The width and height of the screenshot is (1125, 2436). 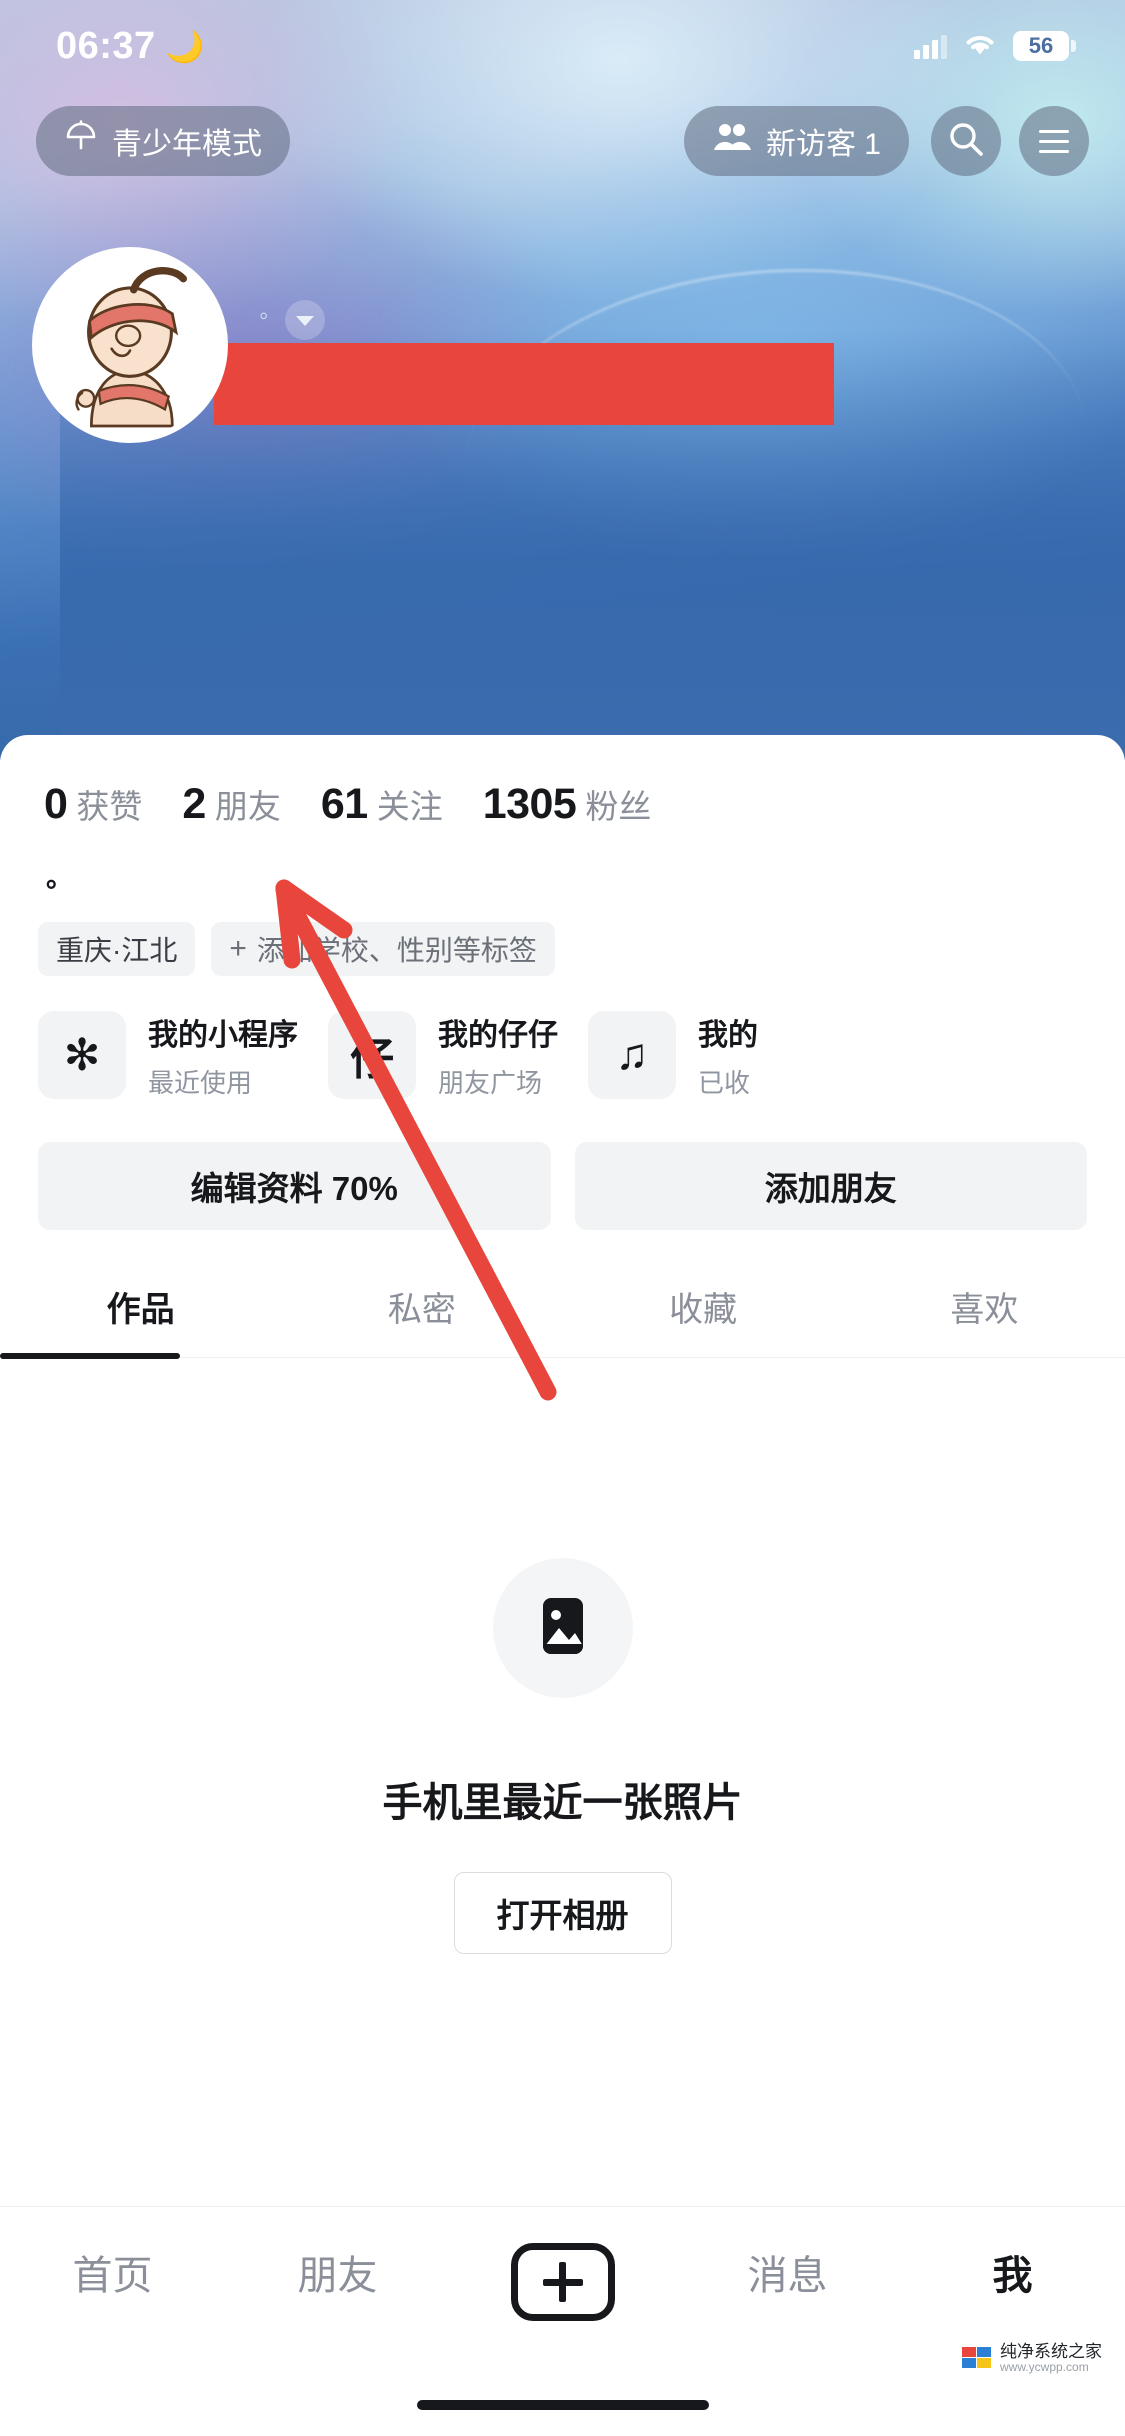 I want to click on nav-home: 首页, so click(x=112, y=2272).